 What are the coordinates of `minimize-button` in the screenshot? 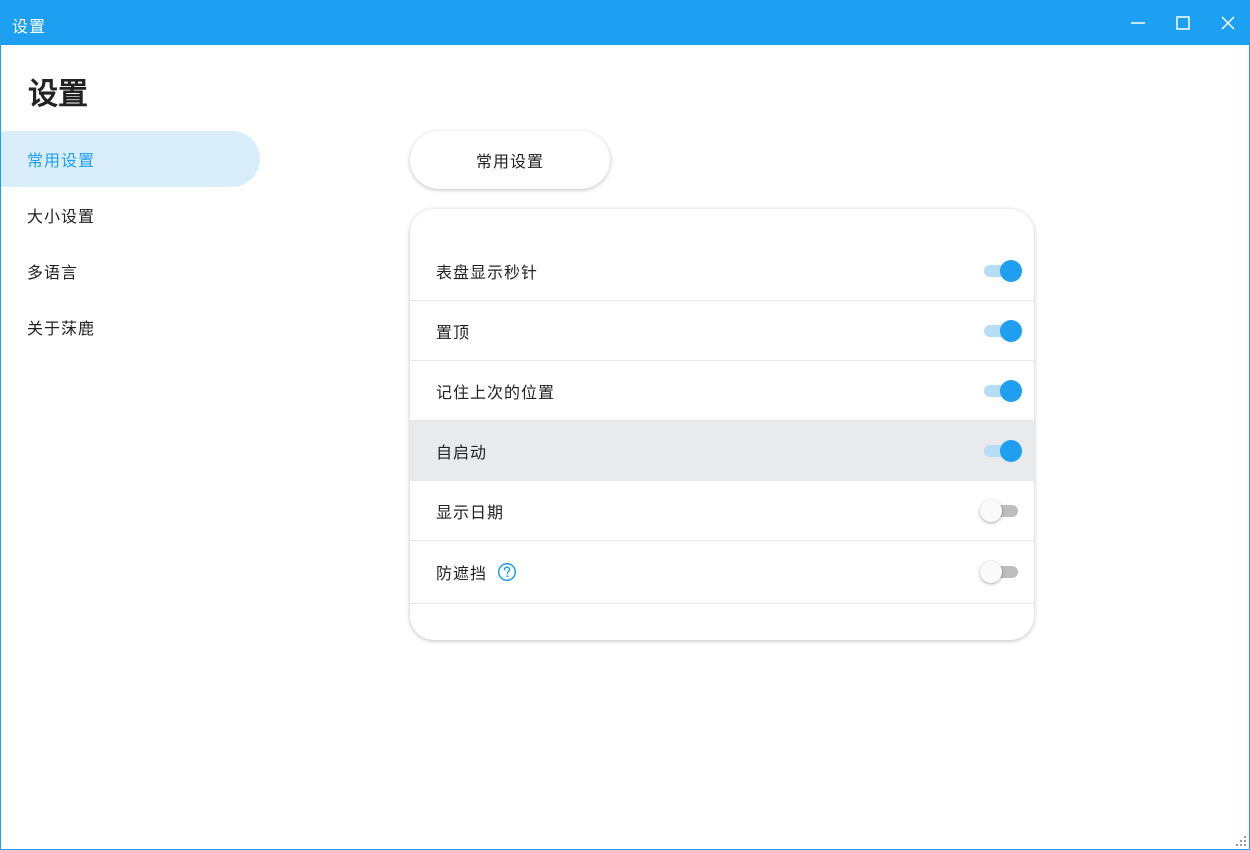 It's located at (1138, 23).